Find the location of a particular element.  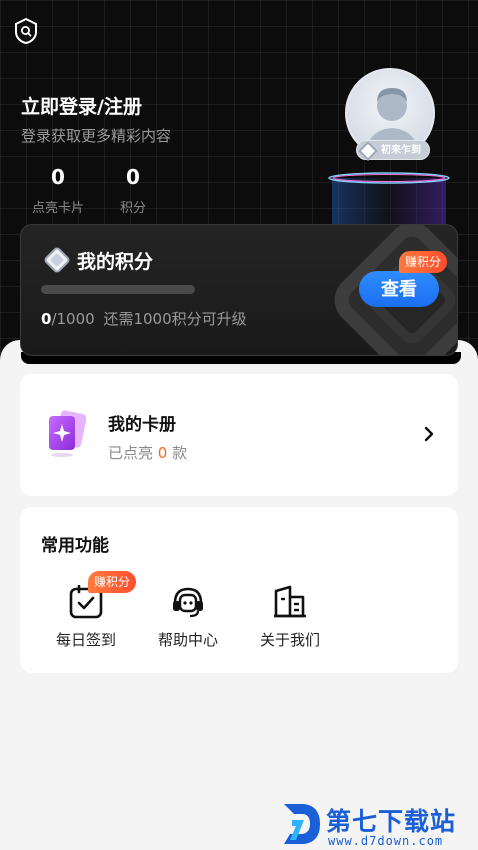

album-count: 0 is located at coordinates (162, 453).